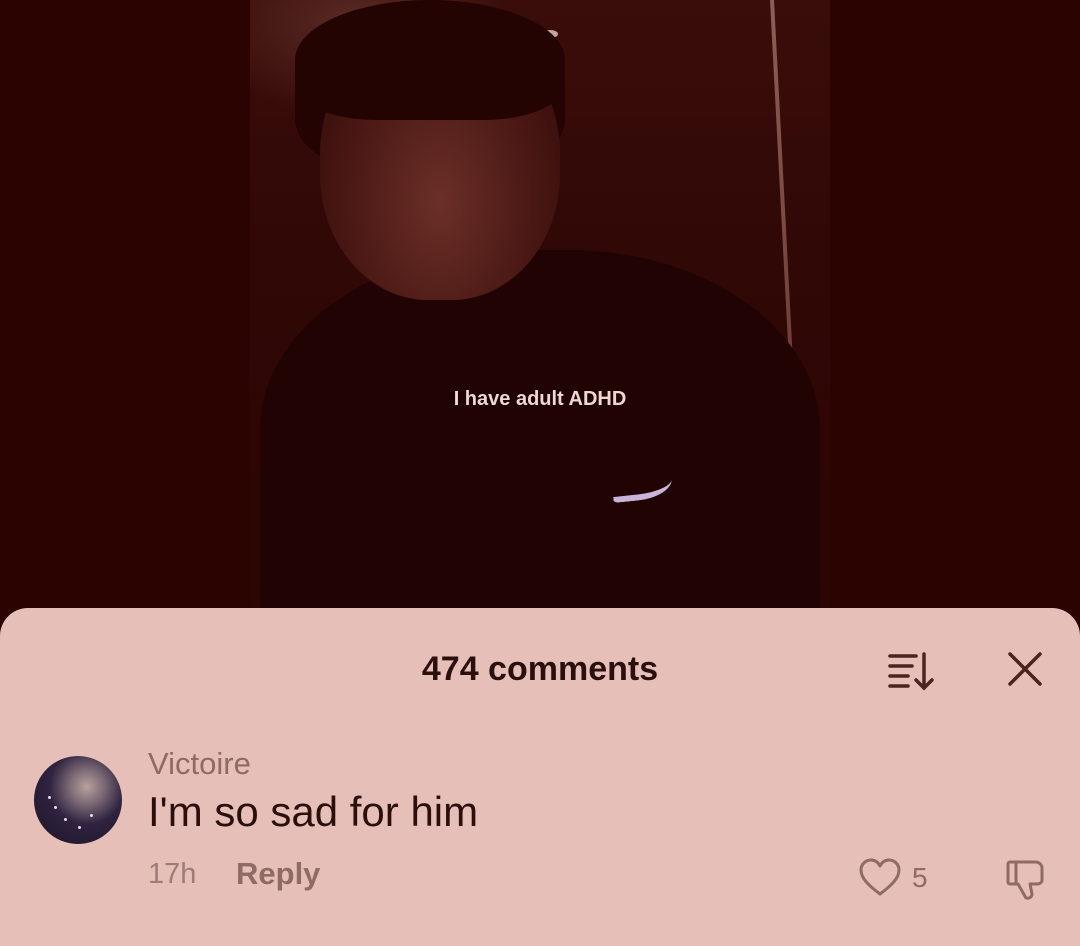  Describe the element at coordinates (920, 877) in the screenshot. I see `like-count: 5` at that location.